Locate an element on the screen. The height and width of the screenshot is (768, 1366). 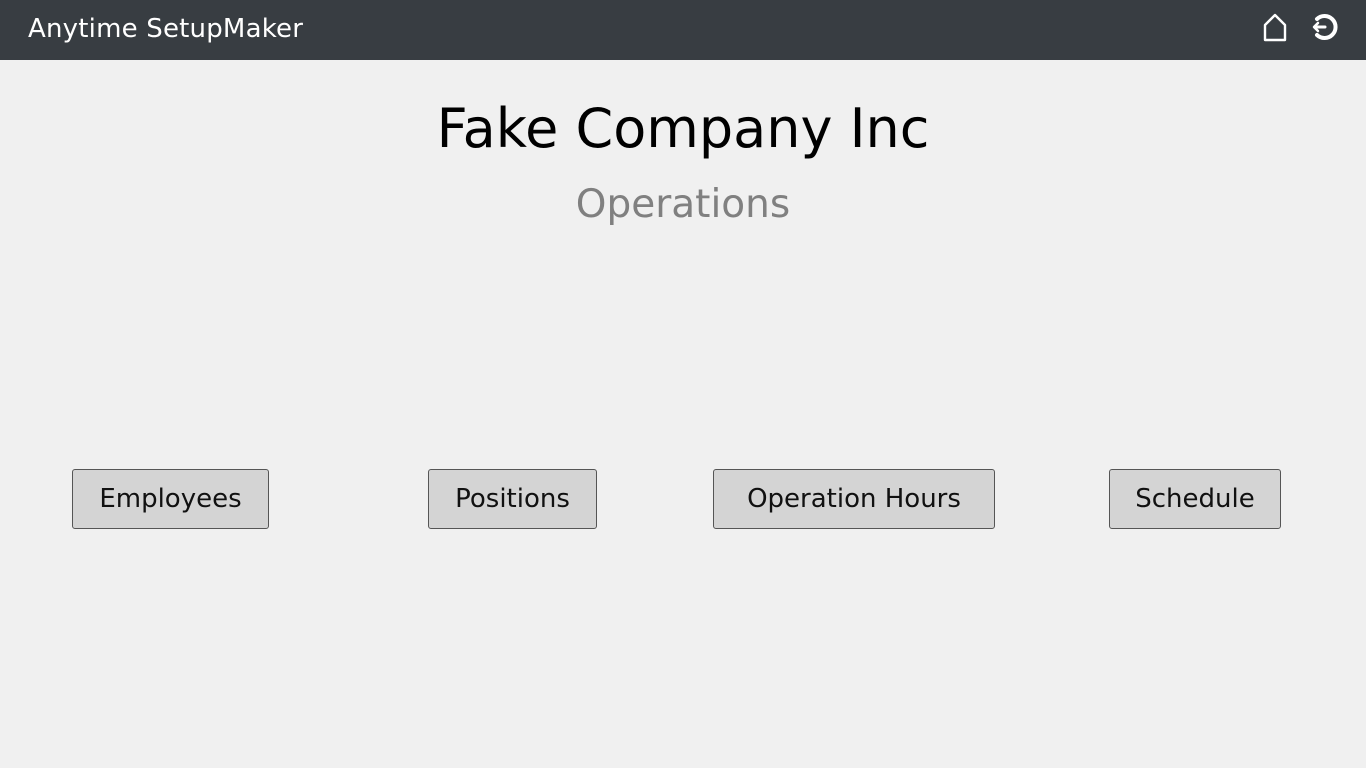
logout-button is located at coordinates (1325, 29).